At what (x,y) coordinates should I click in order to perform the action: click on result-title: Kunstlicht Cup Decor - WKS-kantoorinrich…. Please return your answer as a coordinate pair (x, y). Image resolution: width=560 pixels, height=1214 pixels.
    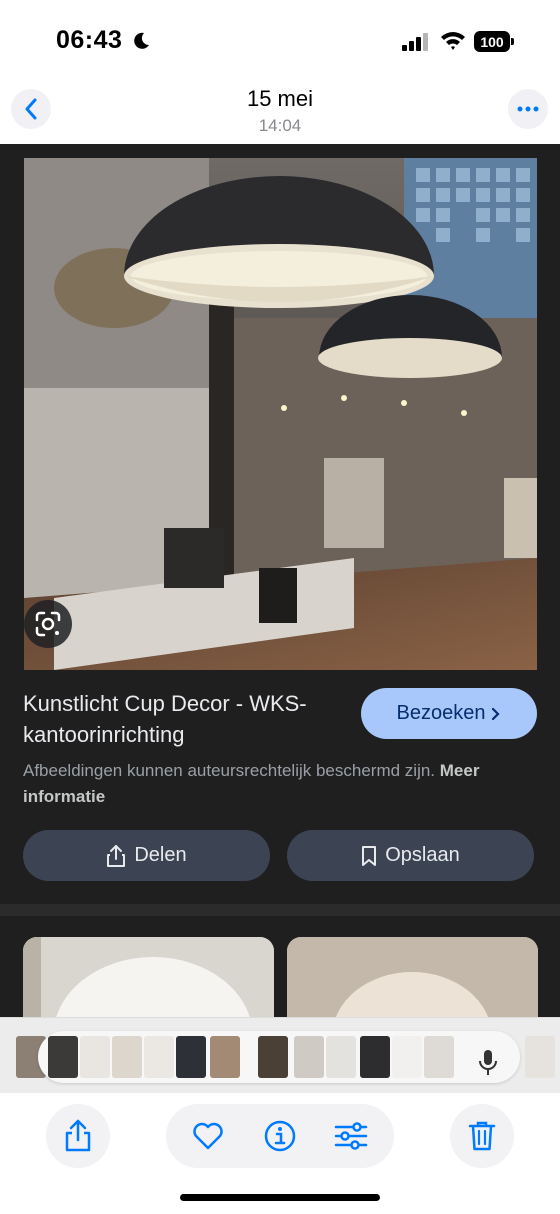
    Looking at the image, I should click on (183, 719).